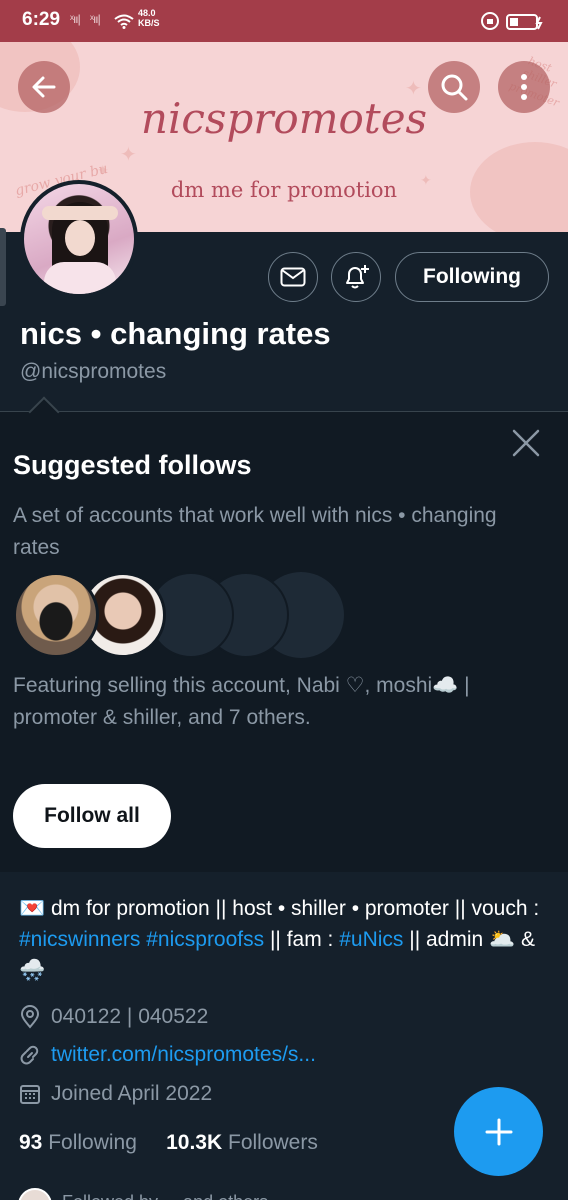 The height and width of the screenshot is (1200, 568). What do you see at coordinates (79, 239) in the screenshot?
I see `profile-avatar` at bounding box center [79, 239].